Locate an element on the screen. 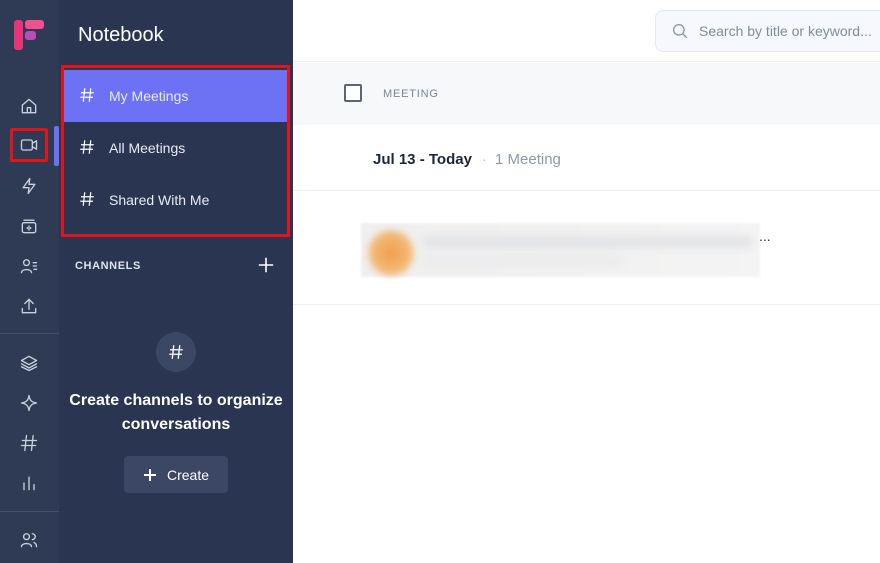 Image resolution: width=880 pixels, height=563 pixels. home-icon is located at coordinates (29, 106).